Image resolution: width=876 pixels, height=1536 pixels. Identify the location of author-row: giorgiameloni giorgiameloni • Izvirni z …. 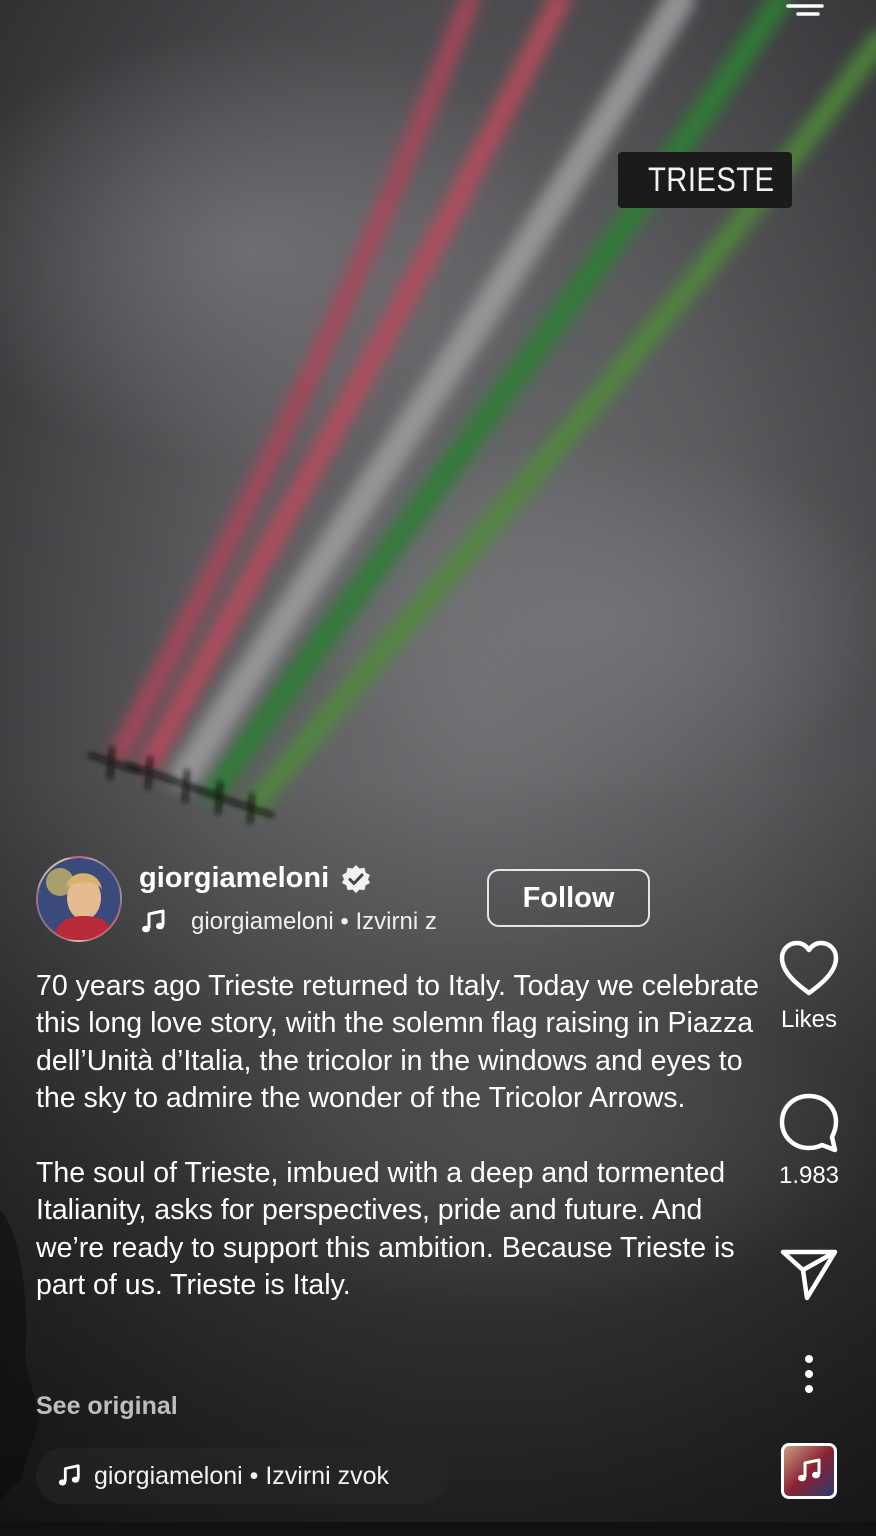
(356, 901).